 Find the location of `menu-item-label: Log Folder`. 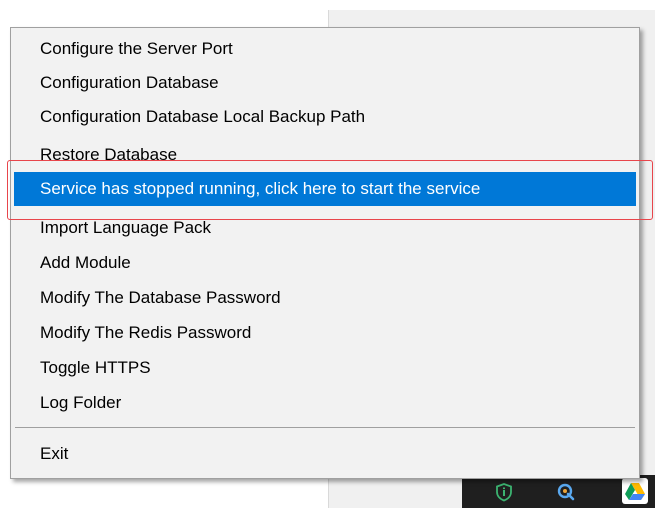

menu-item-label: Log Folder is located at coordinates (81, 402).